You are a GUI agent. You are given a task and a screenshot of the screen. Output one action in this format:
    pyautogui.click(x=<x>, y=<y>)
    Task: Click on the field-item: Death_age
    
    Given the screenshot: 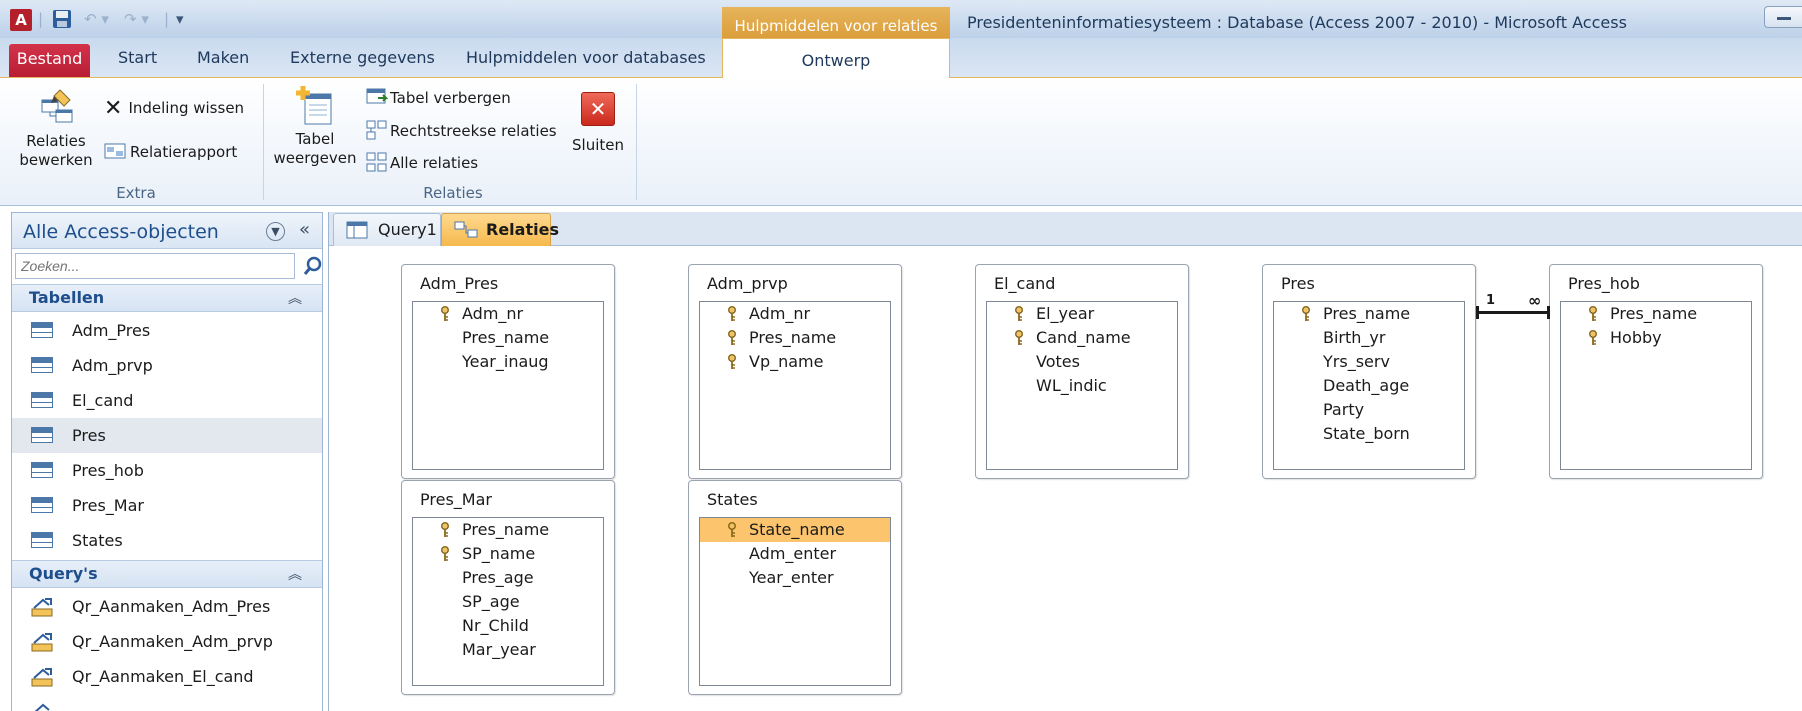 What is the action you would take?
    pyautogui.click(x=1369, y=386)
    